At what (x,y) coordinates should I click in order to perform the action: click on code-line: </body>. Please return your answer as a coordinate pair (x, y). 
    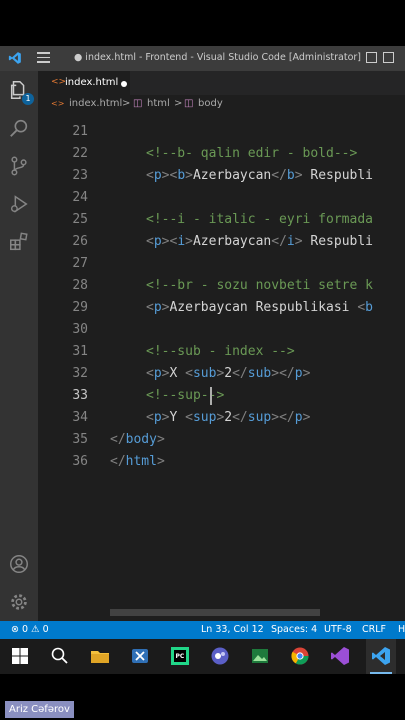
    Looking at the image, I should click on (137, 439).